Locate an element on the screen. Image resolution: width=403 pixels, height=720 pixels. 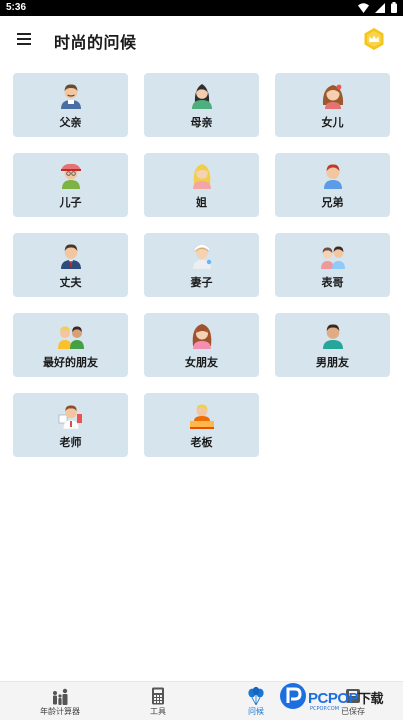
card-best-friend: 最好的朋友 is located at coordinates (70, 345).